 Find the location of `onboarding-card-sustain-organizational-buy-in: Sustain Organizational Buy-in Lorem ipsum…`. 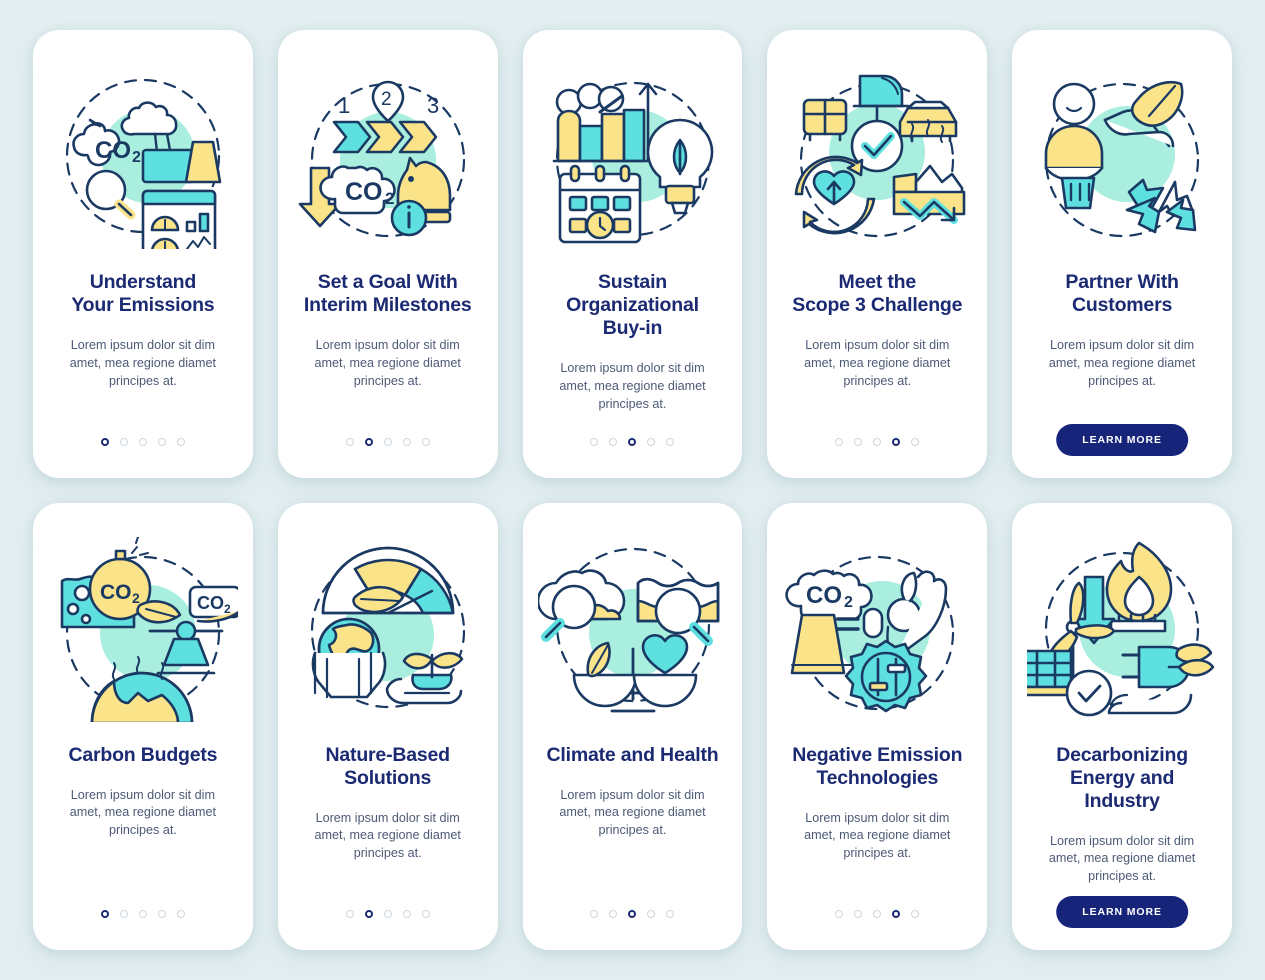

onboarding-card-sustain-organizational-buy-in: Sustain Organizational Buy-in Lorem ipsum… is located at coordinates (632, 254).